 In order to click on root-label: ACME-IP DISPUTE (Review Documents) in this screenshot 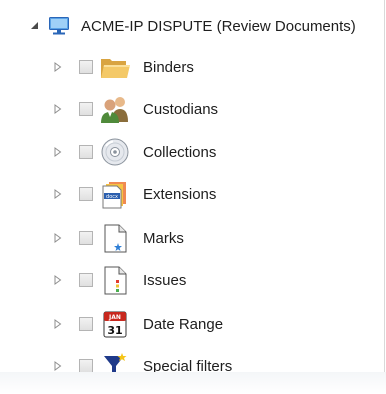, I will do `click(218, 26)`.